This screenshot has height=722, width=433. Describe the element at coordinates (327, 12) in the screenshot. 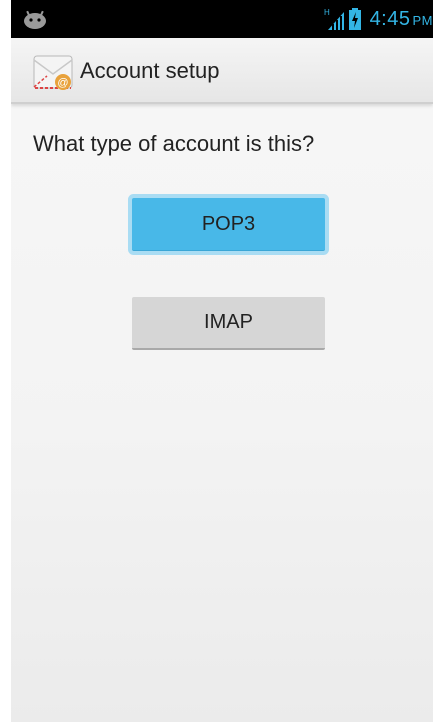

I see `network-type-label: H` at that location.